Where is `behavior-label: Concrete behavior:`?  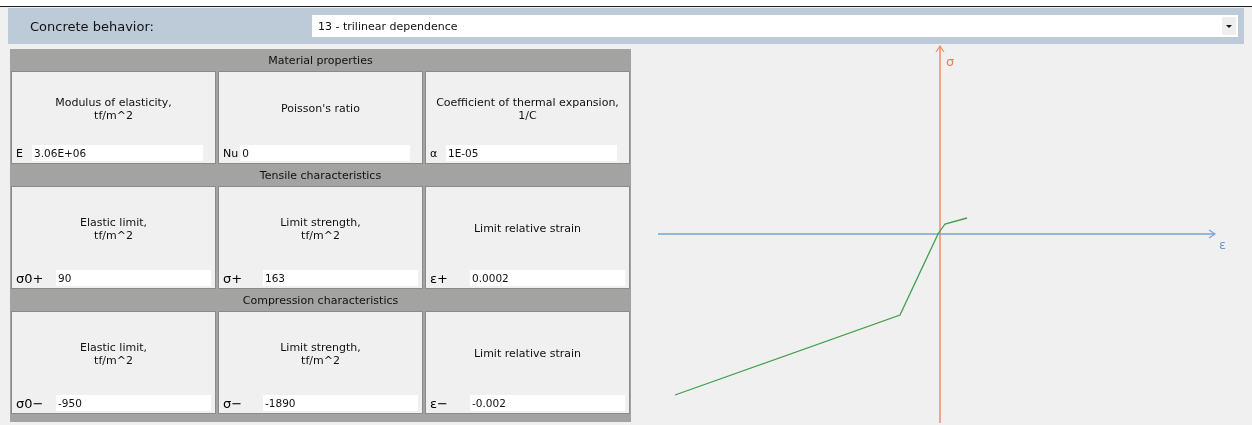 behavior-label: Concrete behavior: is located at coordinates (92, 26).